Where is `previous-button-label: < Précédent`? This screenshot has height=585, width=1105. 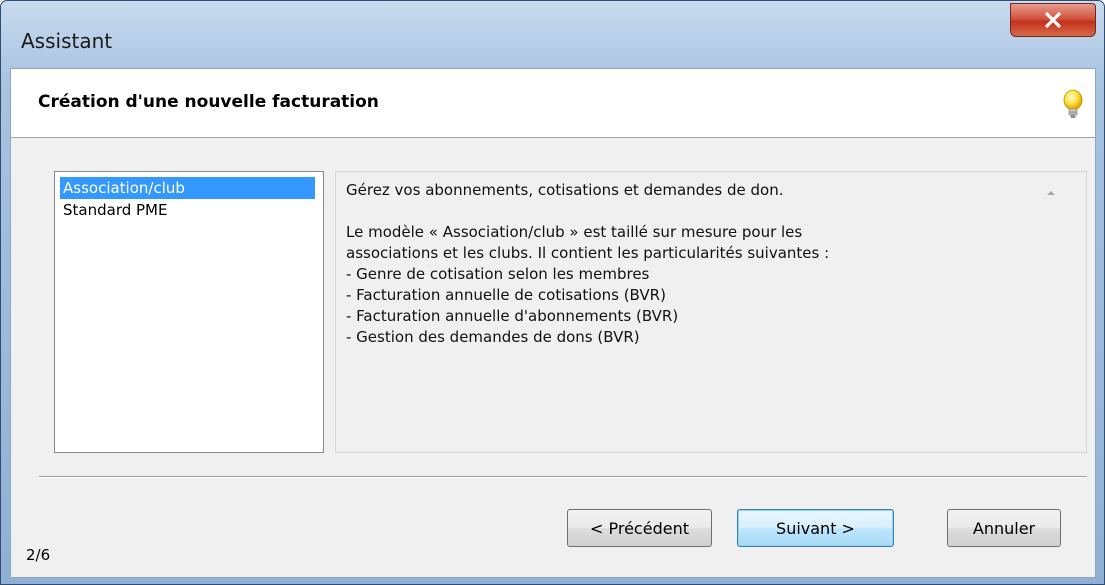 previous-button-label: < Précédent is located at coordinates (639, 528).